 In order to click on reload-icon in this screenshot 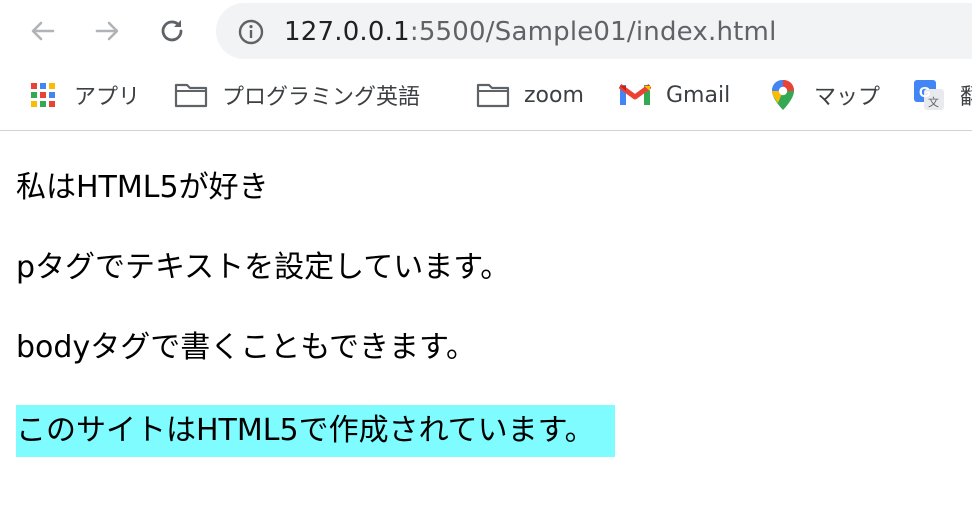, I will do `click(172, 31)`.